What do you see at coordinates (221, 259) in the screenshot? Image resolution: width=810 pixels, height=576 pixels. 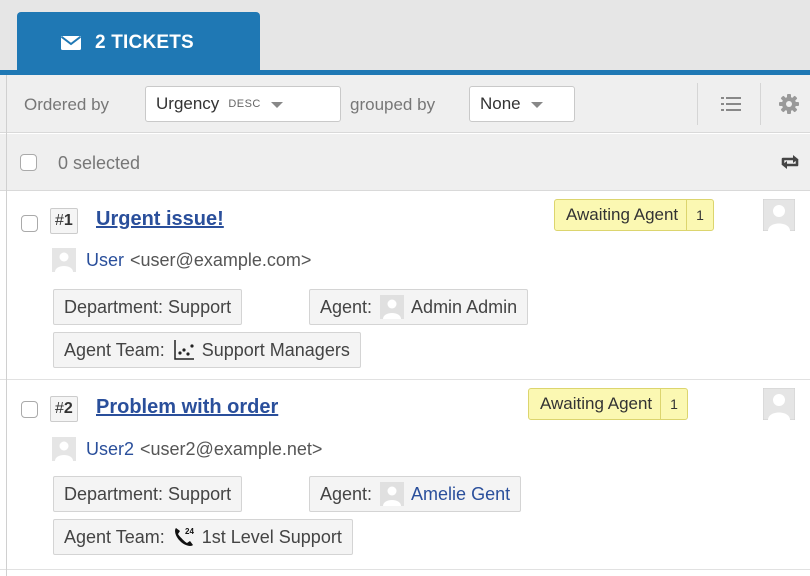 I see `user-email: <user@example.com>` at bounding box center [221, 259].